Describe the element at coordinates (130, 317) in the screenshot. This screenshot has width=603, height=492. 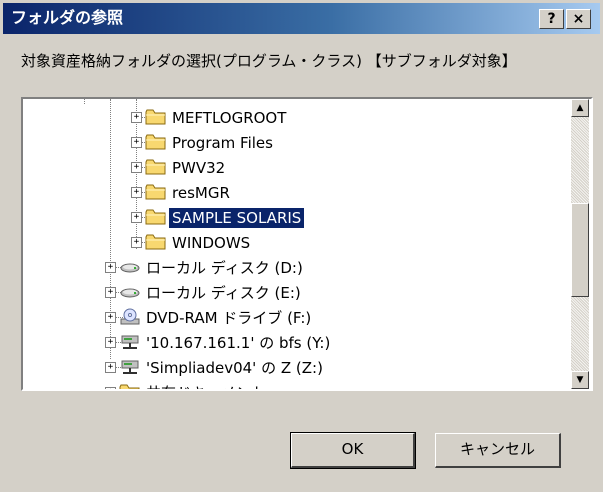
I see `dvd-drive-icon` at that location.